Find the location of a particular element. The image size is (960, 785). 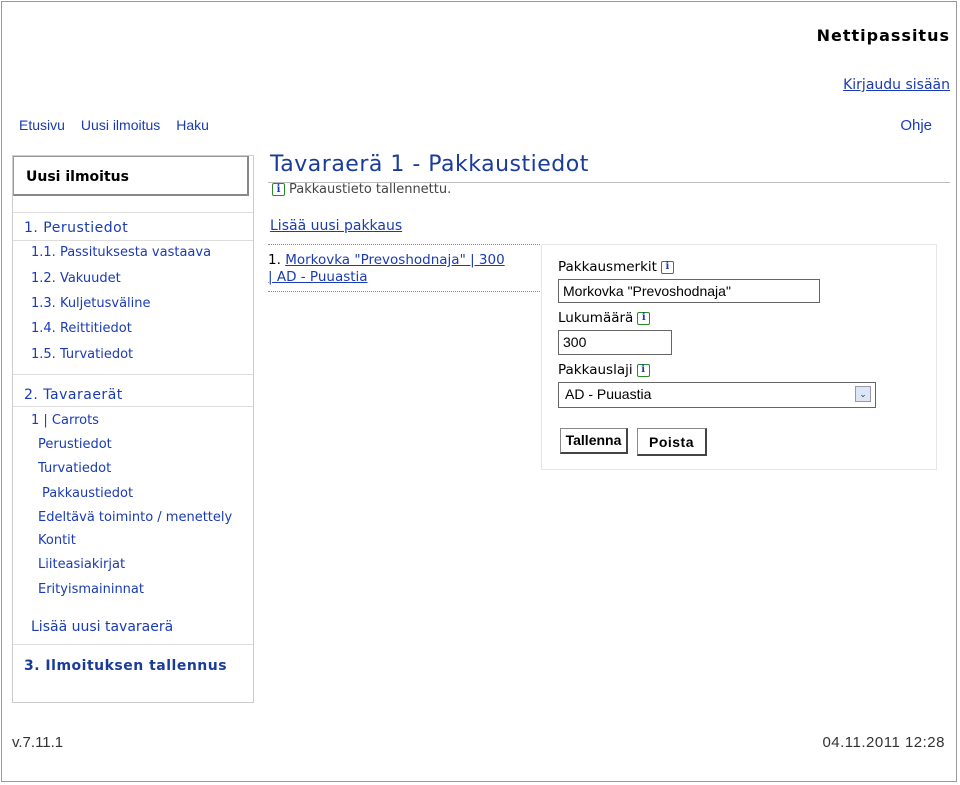

saved-notice: i Pakkaustieto tallennettu. is located at coordinates (361, 189).